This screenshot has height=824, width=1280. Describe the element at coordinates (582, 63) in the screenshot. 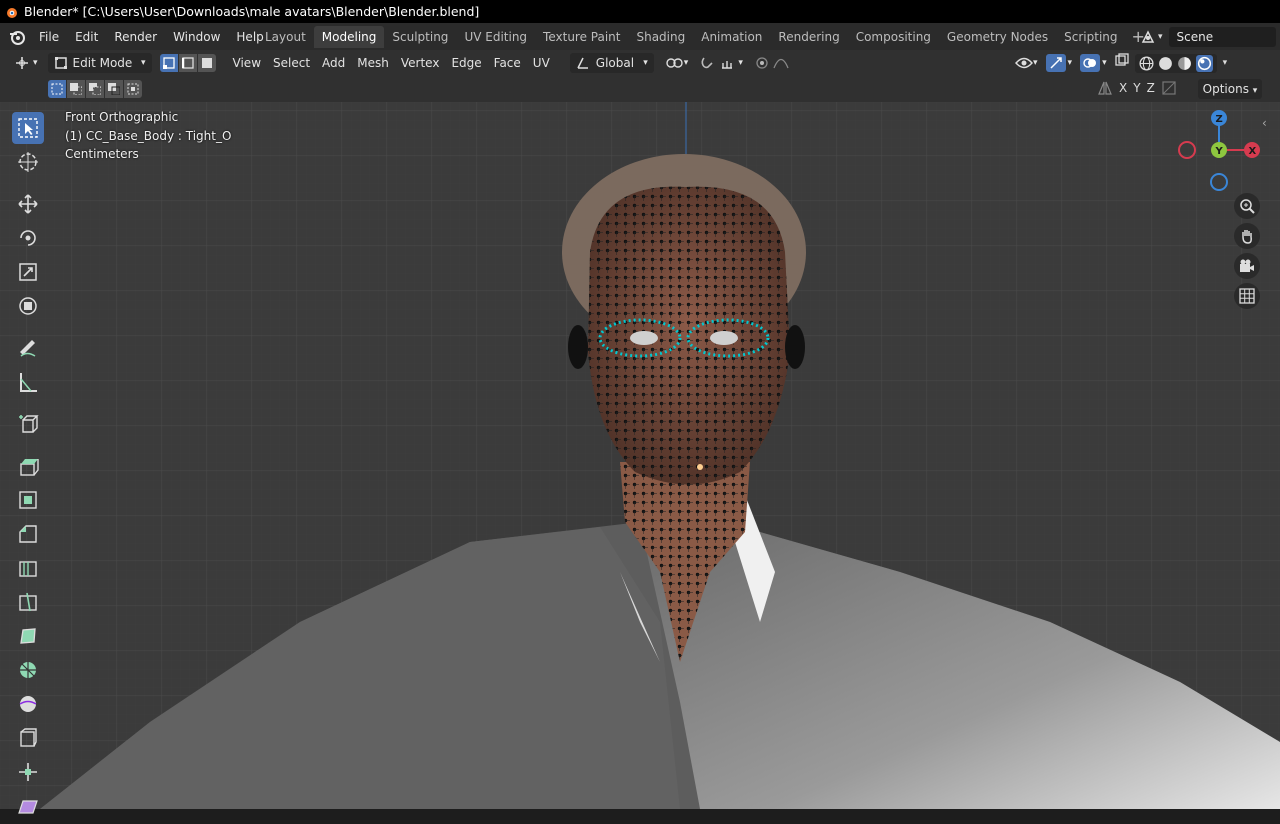

I see `orientation-icon` at that location.